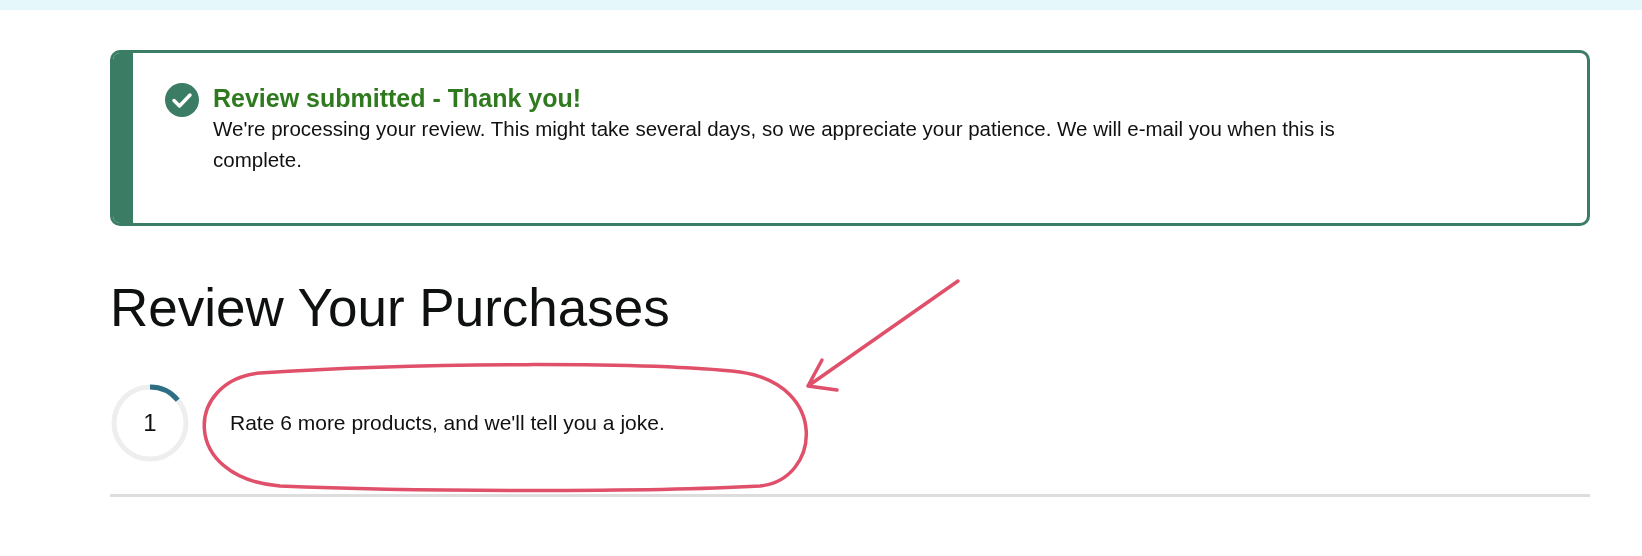 This screenshot has height=556, width=1642. What do you see at coordinates (150, 423) in the screenshot?
I see `progress-count: 1` at bounding box center [150, 423].